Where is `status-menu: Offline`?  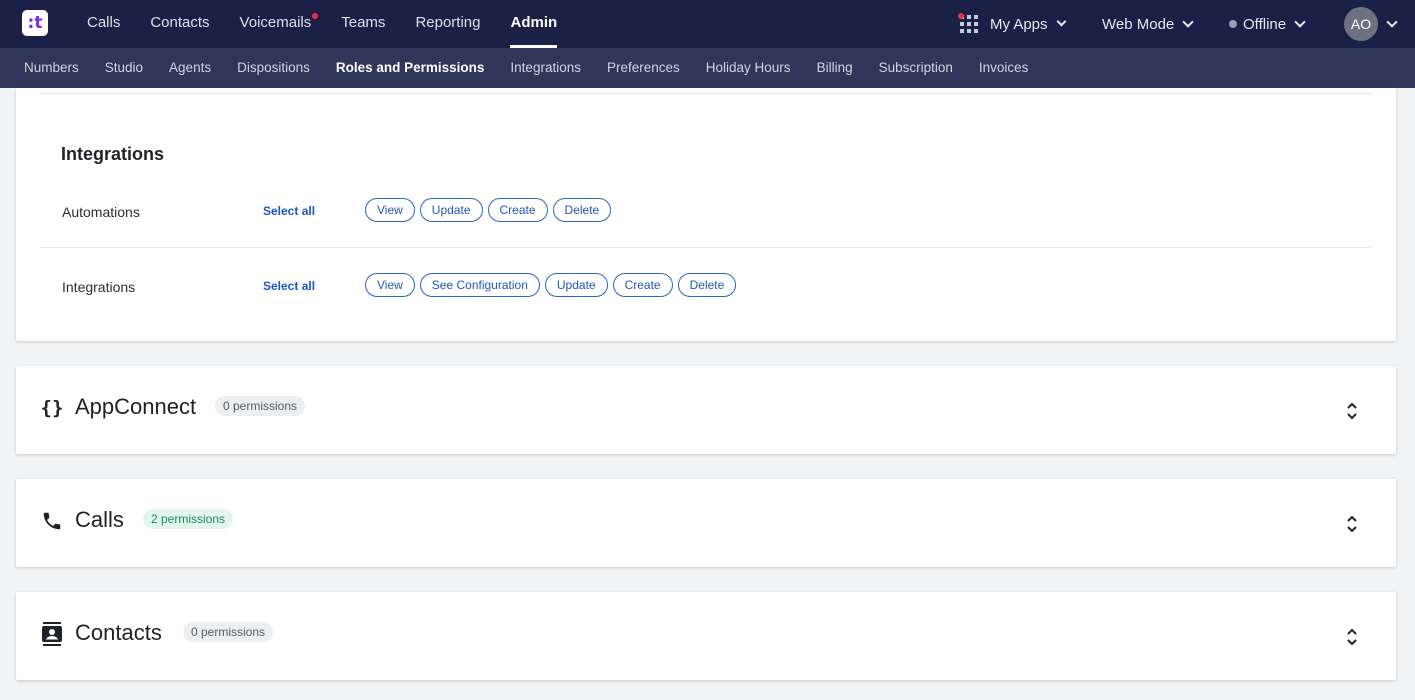 status-menu: Offline is located at coordinates (1267, 24).